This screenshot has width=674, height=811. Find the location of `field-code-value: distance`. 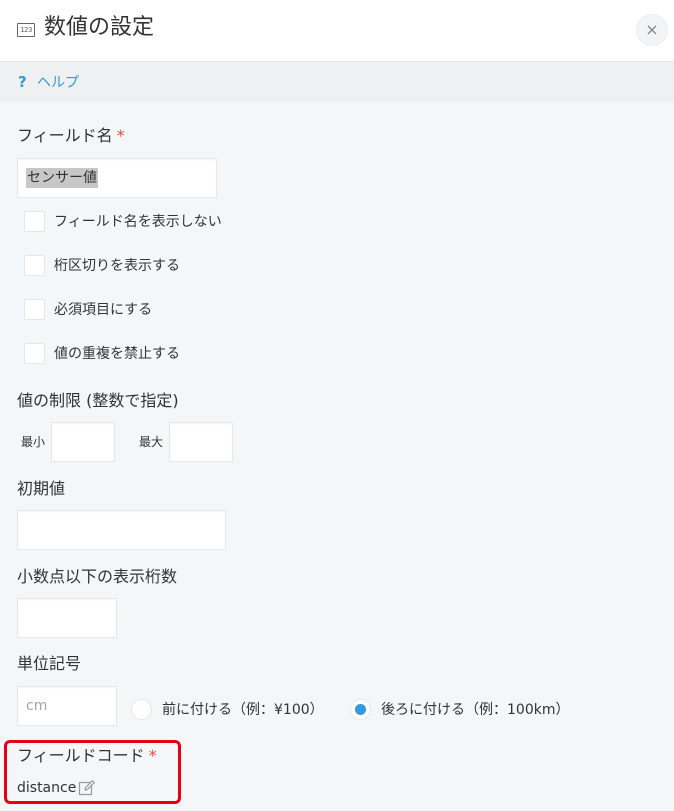

field-code-value: distance is located at coordinates (47, 788).